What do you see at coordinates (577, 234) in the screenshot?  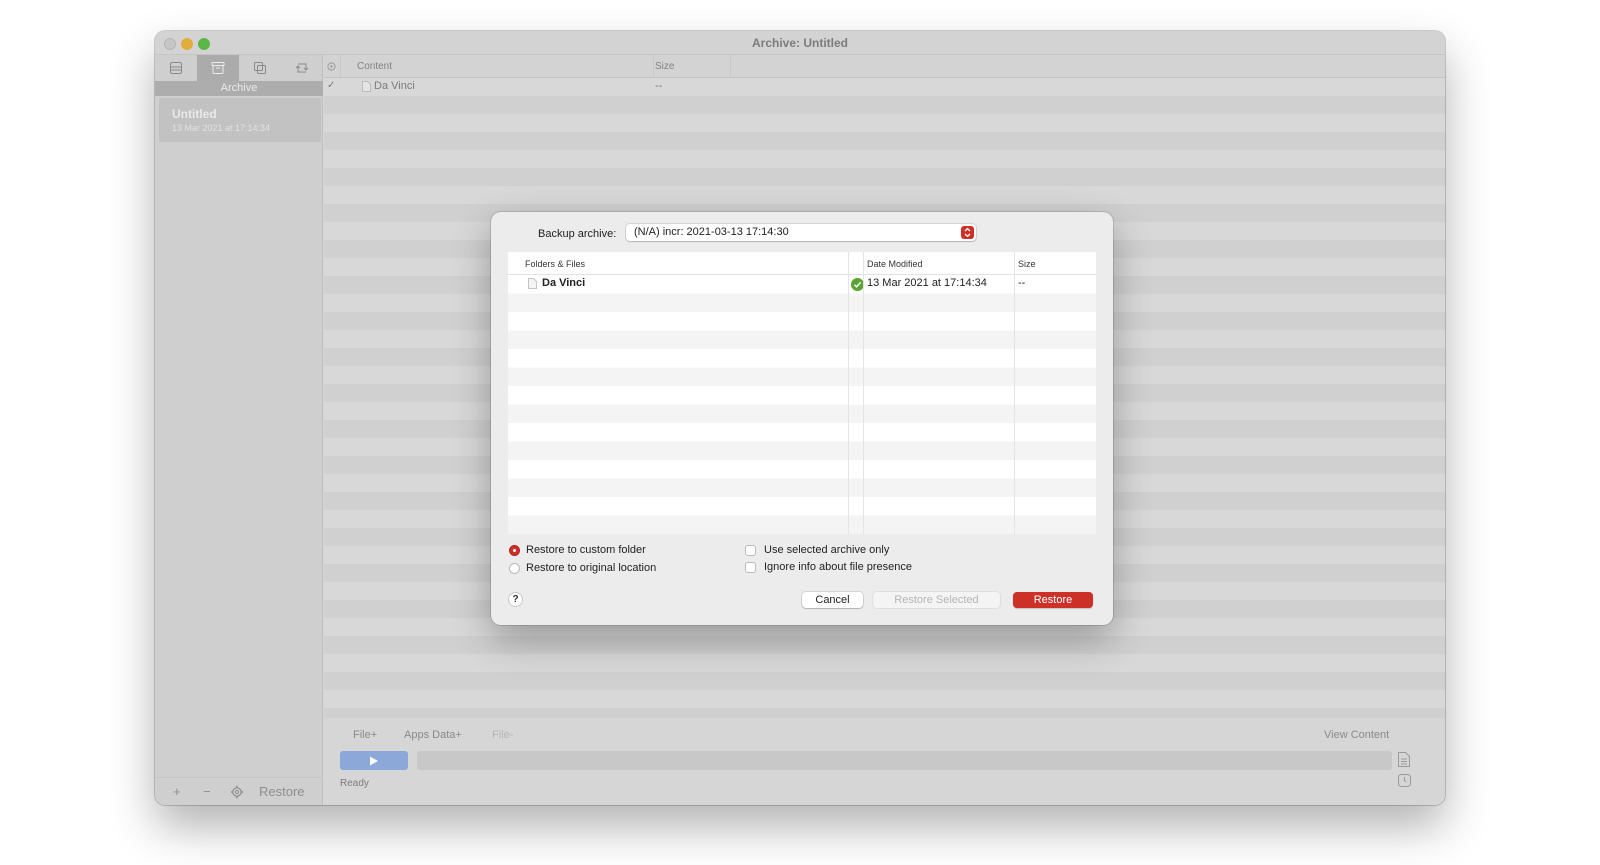 I see `backup-archive-label: Backup archive:` at bounding box center [577, 234].